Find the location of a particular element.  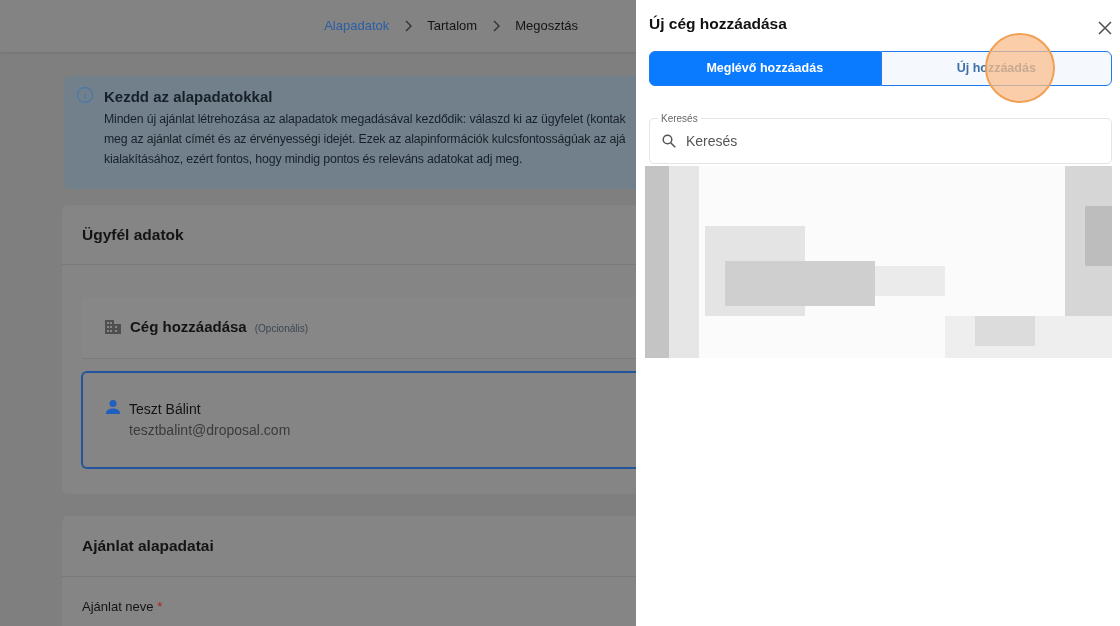

field-label: Ajánlat neve is located at coordinates (118, 606).